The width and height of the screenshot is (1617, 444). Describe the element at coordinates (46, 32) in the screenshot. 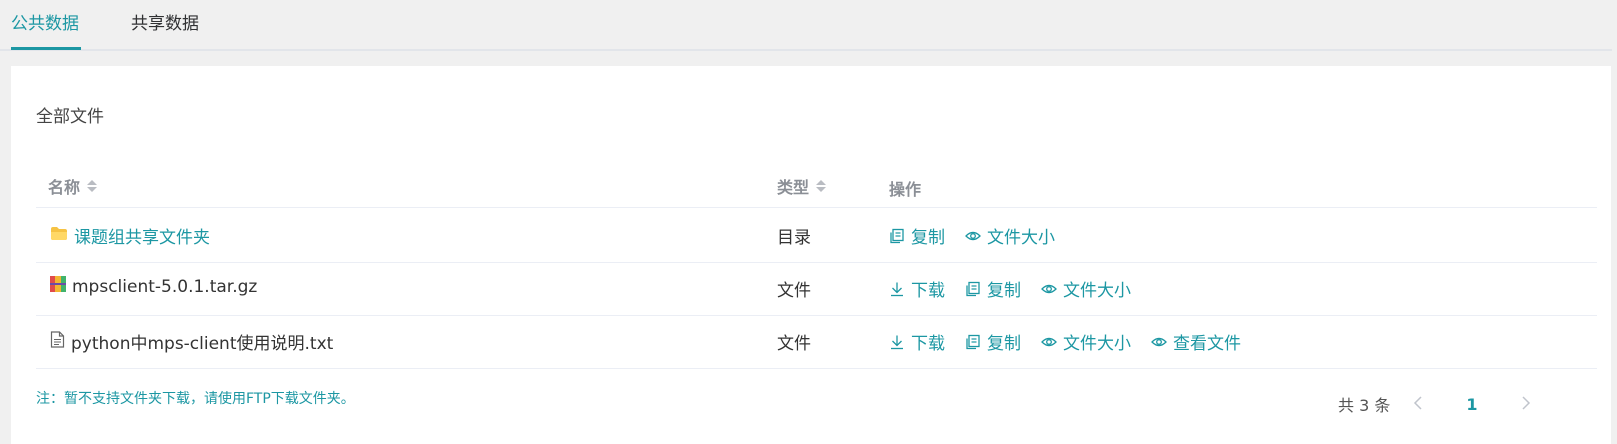

I see `tab-public-data: 公共数据` at that location.